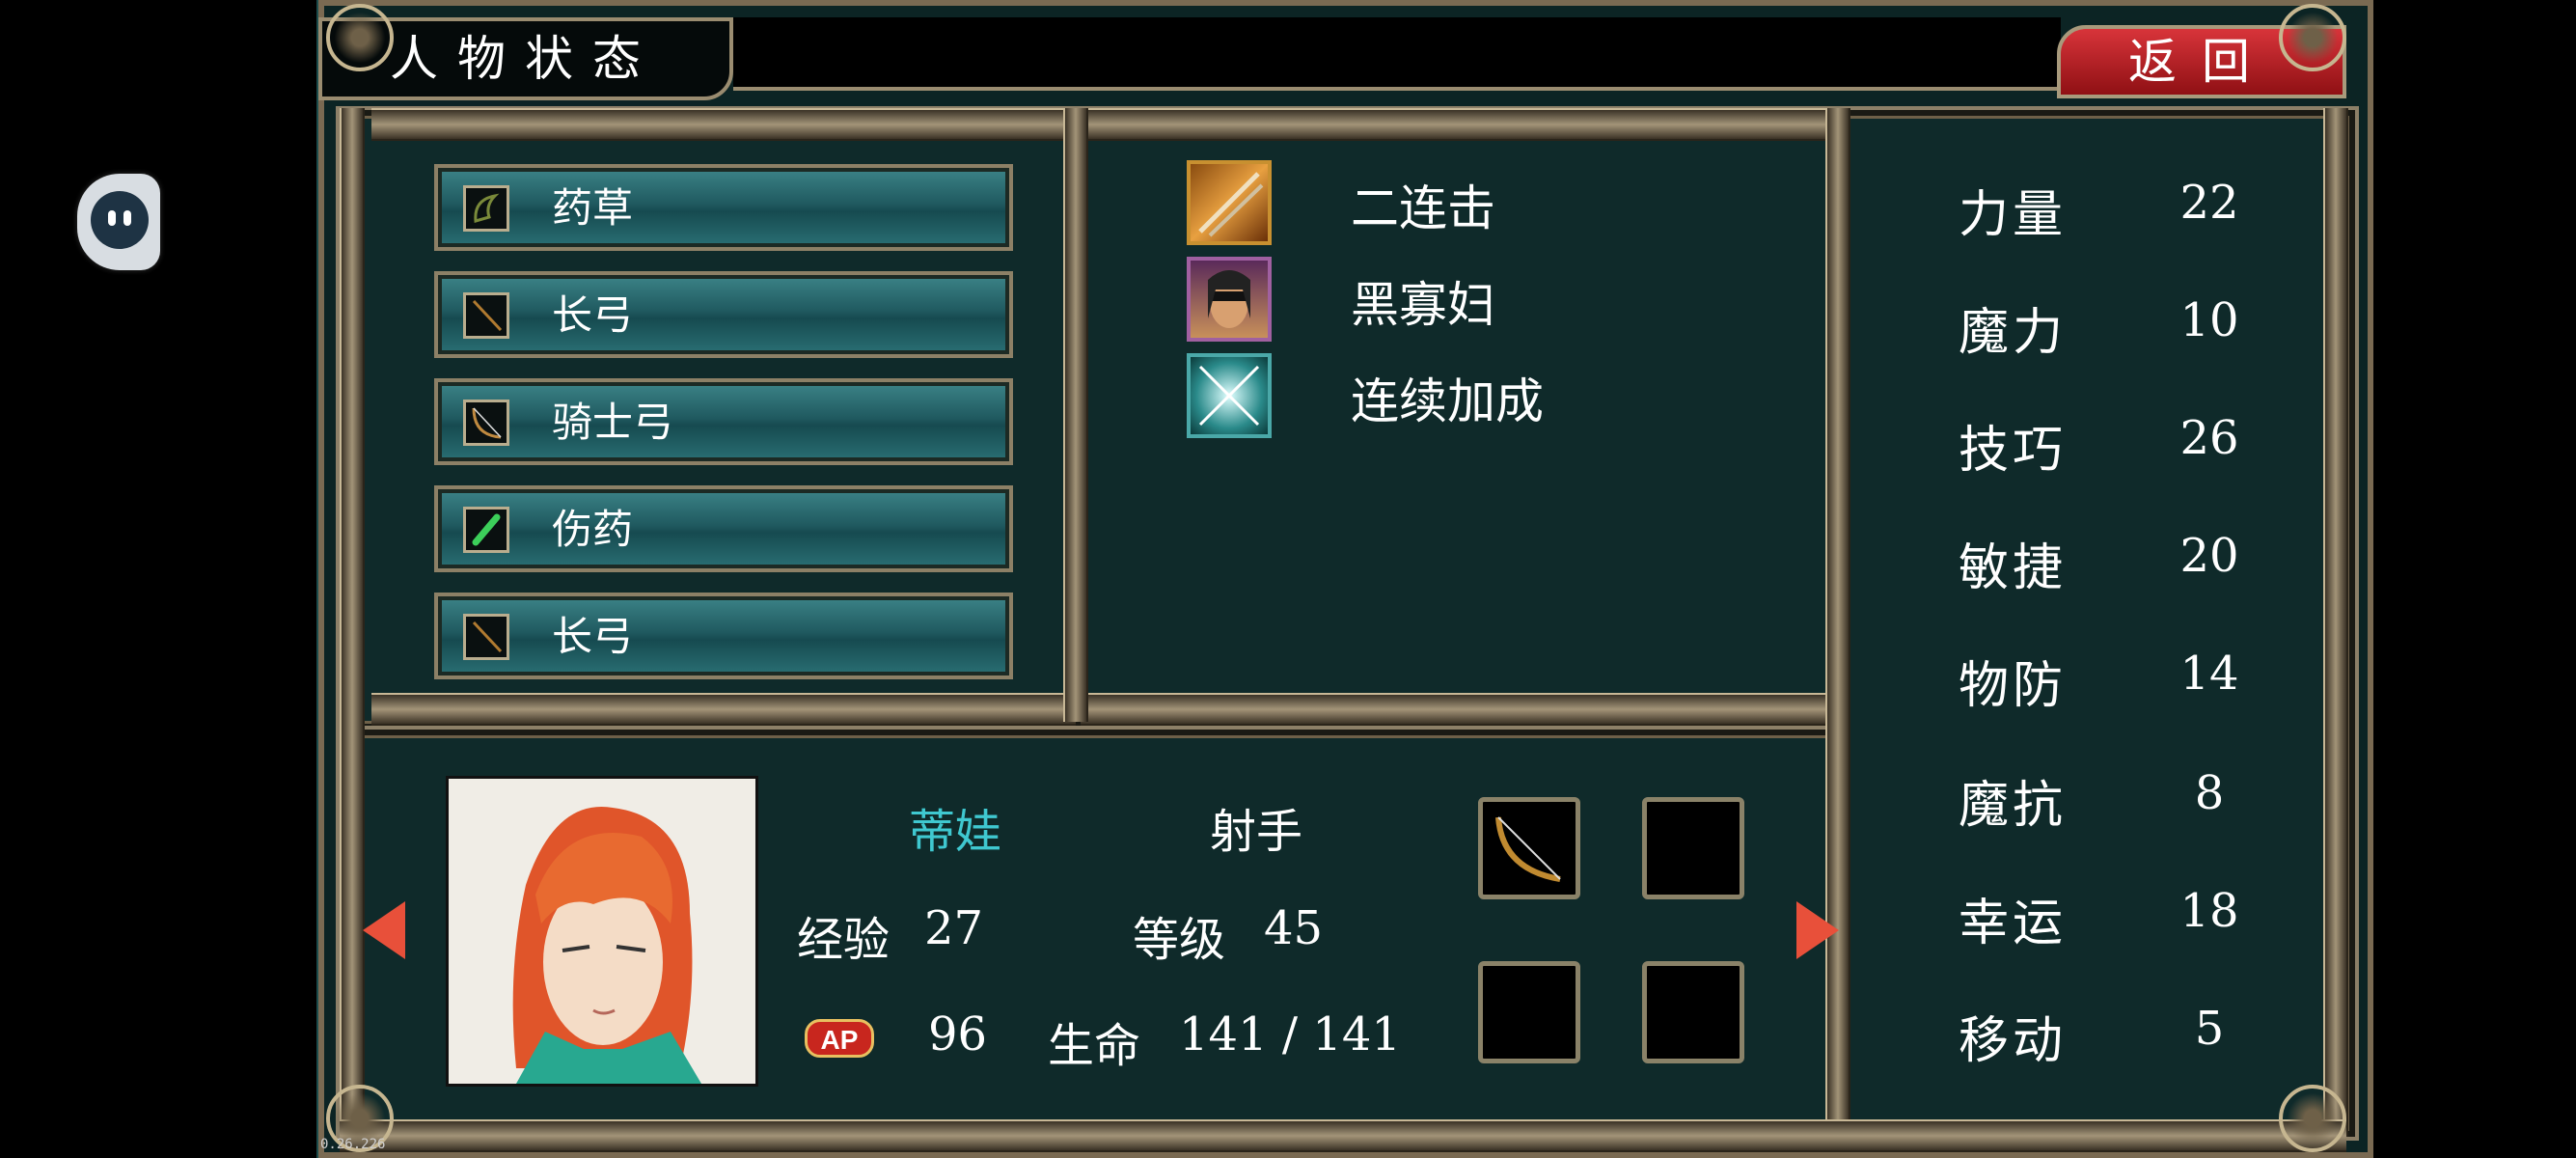 This screenshot has width=2576, height=1158. Describe the element at coordinates (2014, 568) in the screenshot. I see `stat-name: 敏捷` at that location.